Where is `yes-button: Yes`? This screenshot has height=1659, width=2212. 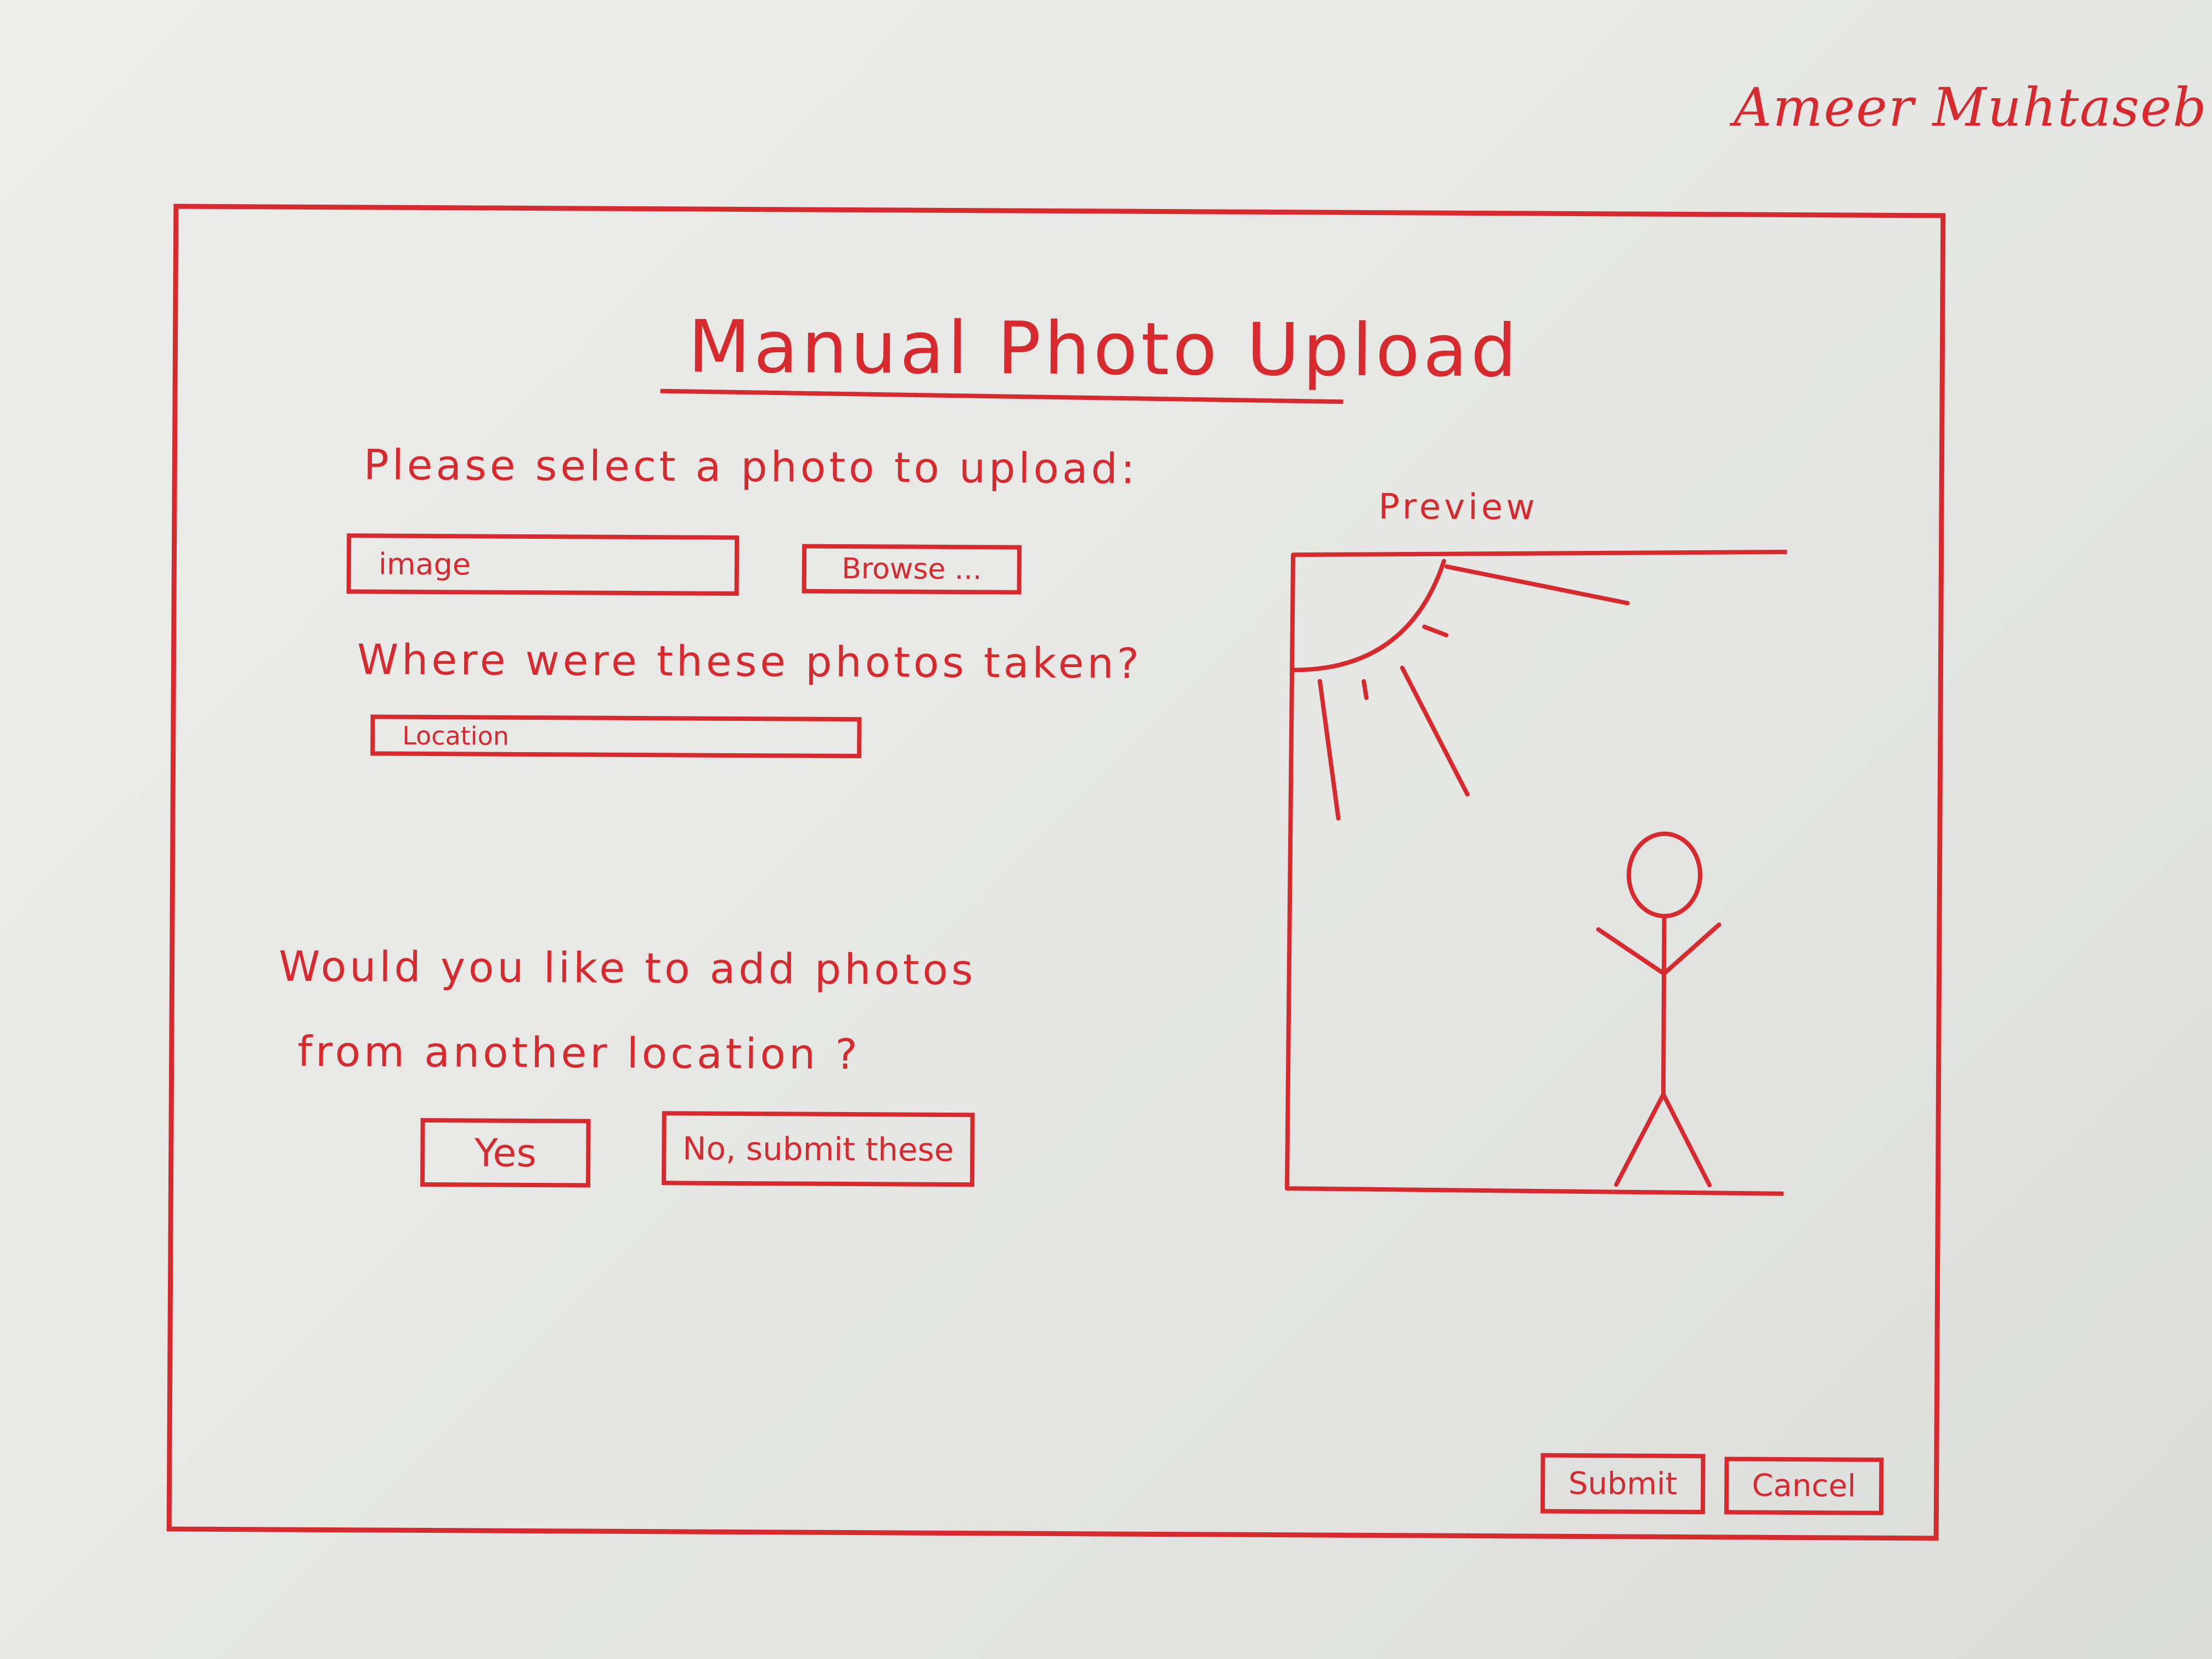 yes-button: Yes is located at coordinates (505, 1153).